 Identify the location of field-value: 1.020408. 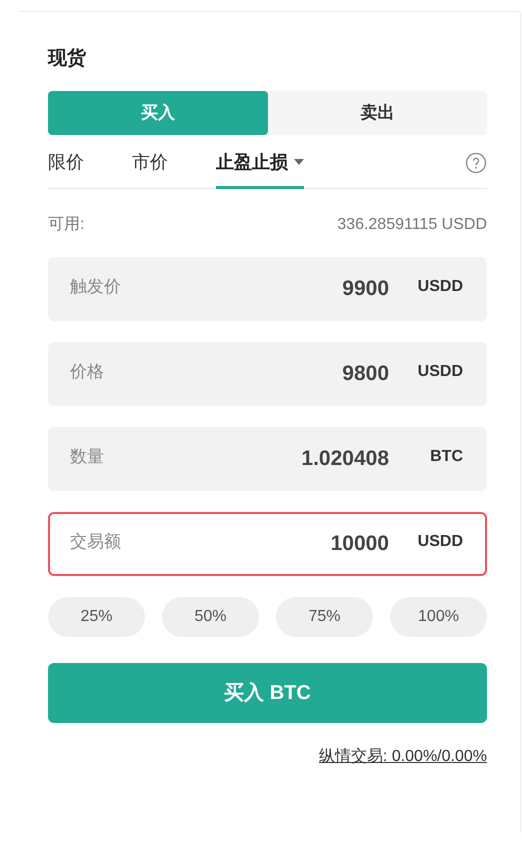
(345, 459).